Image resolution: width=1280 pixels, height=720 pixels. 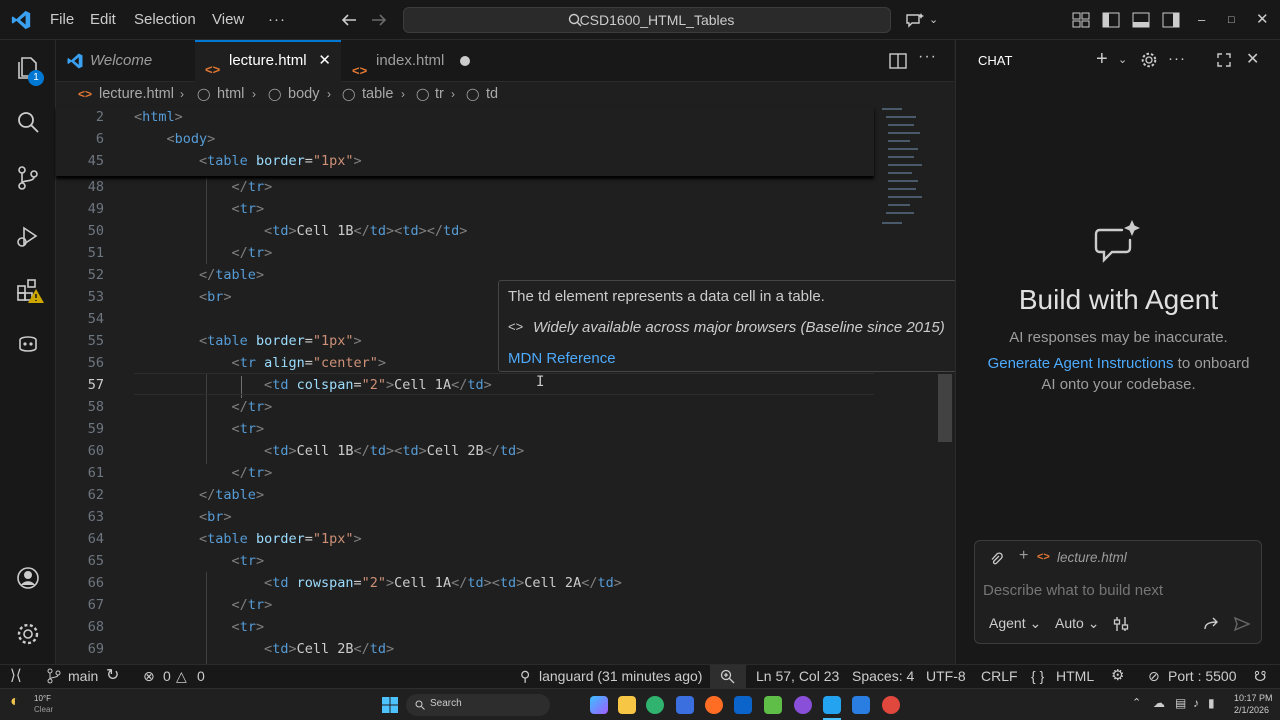 What do you see at coordinates (324, 61) in the screenshot?
I see `close-tab-icon: ✕` at bounding box center [324, 61].